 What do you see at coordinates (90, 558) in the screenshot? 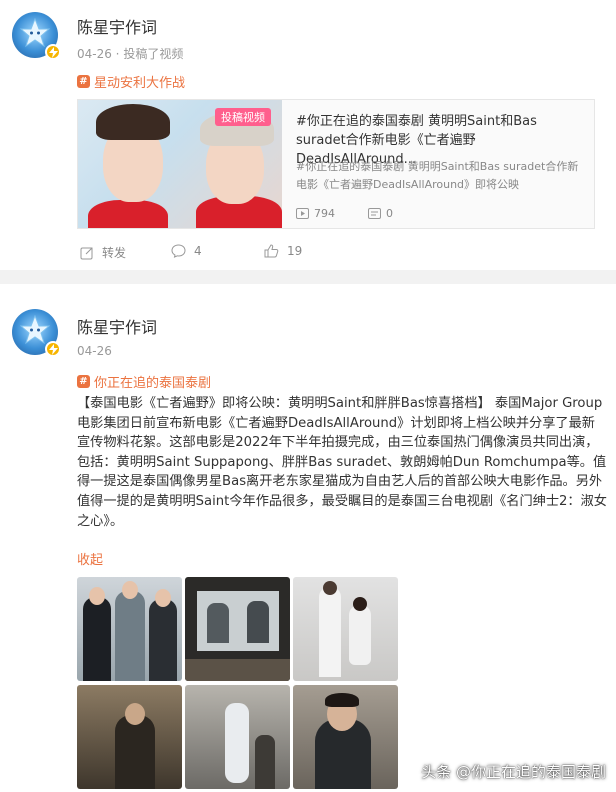
I see `collapse-link: 收起` at bounding box center [90, 558].